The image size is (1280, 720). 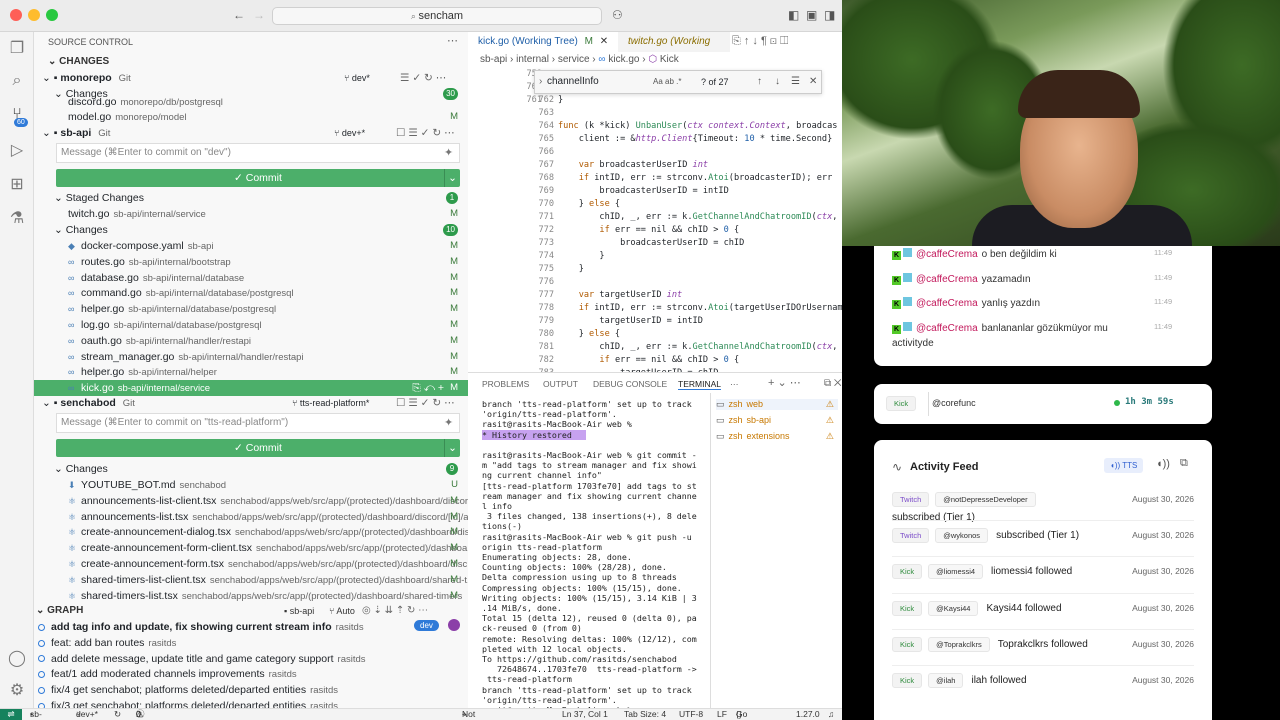 What do you see at coordinates (239, 15) in the screenshot?
I see `back-arrow-icon: ←` at bounding box center [239, 15].